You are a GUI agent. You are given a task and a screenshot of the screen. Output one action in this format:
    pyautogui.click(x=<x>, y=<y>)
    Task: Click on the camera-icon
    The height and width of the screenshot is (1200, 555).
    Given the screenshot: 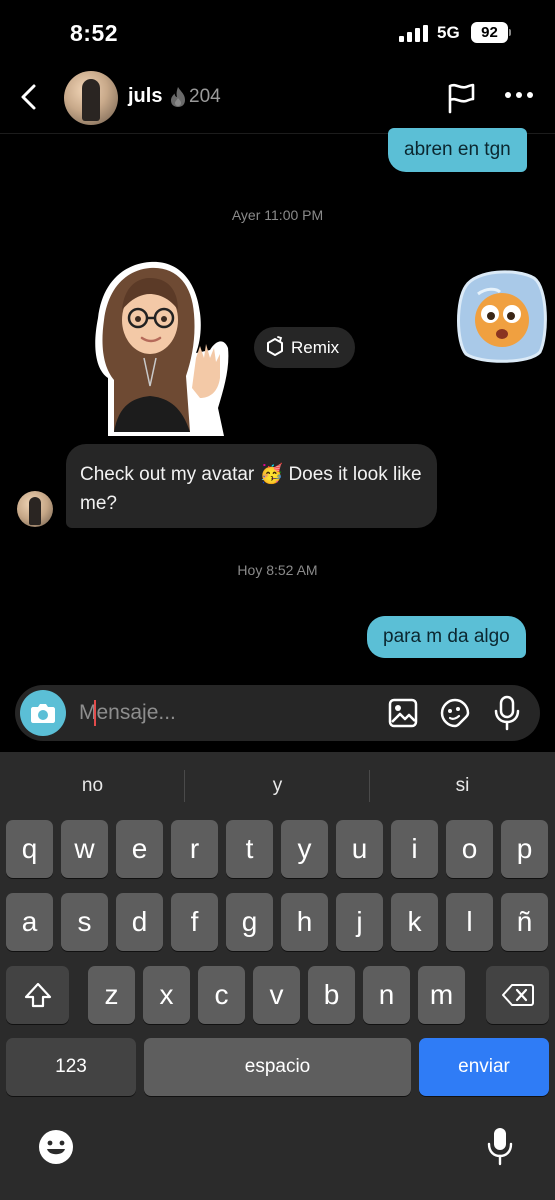 What is the action you would take?
    pyautogui.click(x=43, y=713)
    